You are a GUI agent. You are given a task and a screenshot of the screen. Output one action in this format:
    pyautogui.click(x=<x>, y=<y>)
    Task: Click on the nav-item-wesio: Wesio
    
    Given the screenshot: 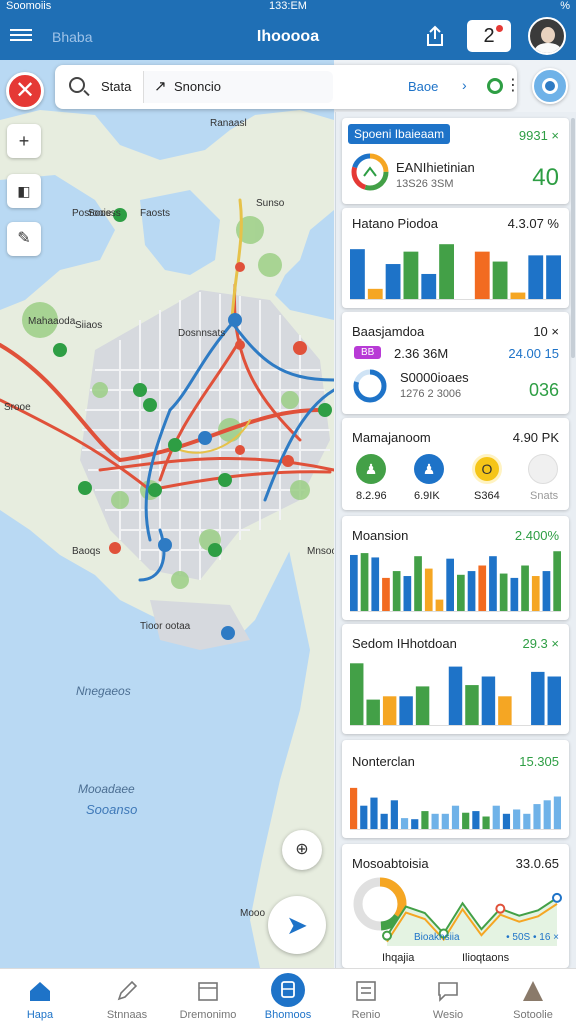 What is the action you would take?
    pyautogui.click(x=448, y=996)
    